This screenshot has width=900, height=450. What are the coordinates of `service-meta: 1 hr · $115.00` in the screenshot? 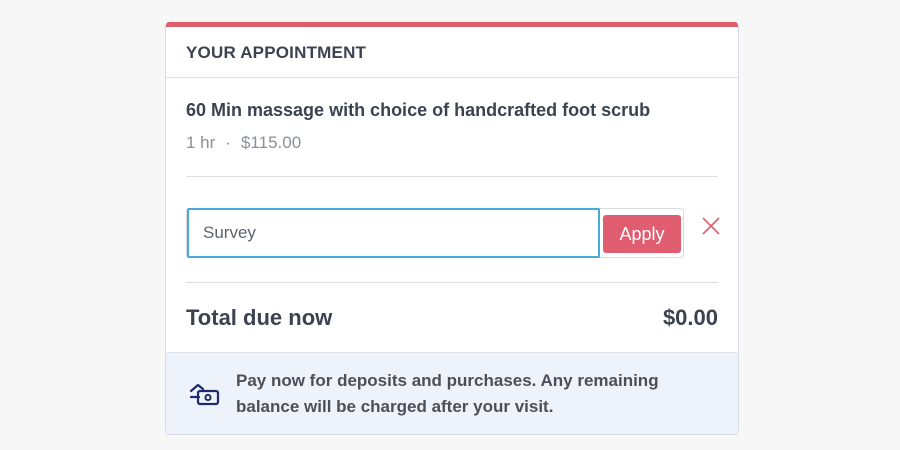 It's located at (452, 143).